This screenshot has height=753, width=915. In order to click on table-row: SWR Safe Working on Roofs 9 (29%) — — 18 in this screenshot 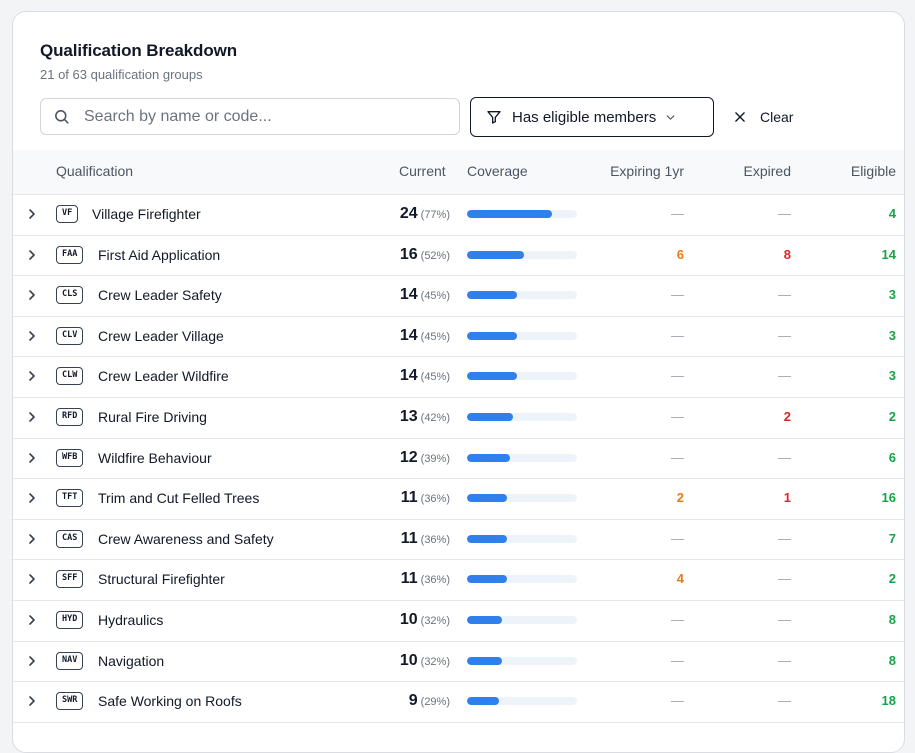, I will do `click(458, 702)`.